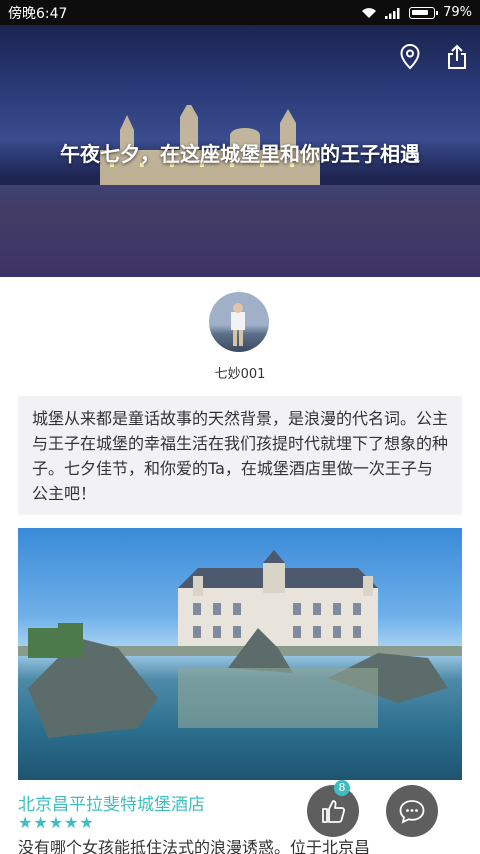 The width and height of the screenshot is (480, 854). I want to click on share-button, so click(457, 57).